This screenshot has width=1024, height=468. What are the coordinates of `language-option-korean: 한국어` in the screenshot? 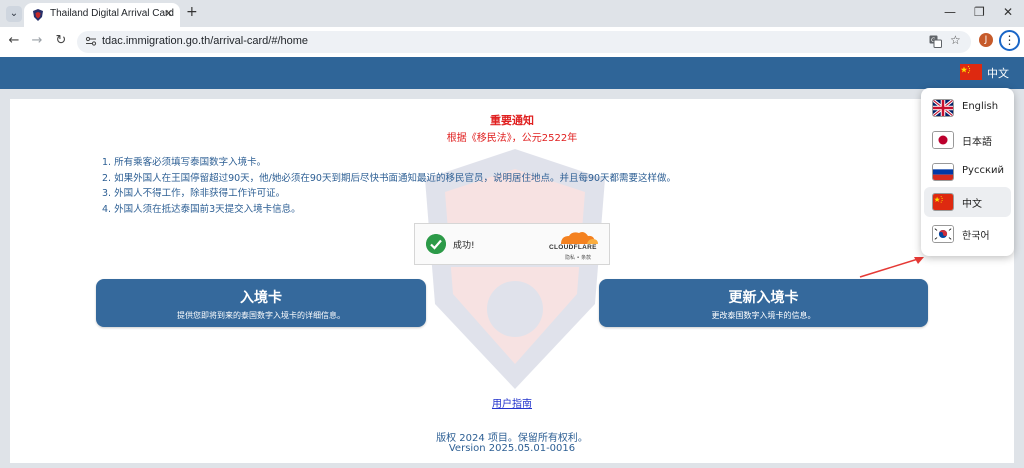 It's located at (967, 234).